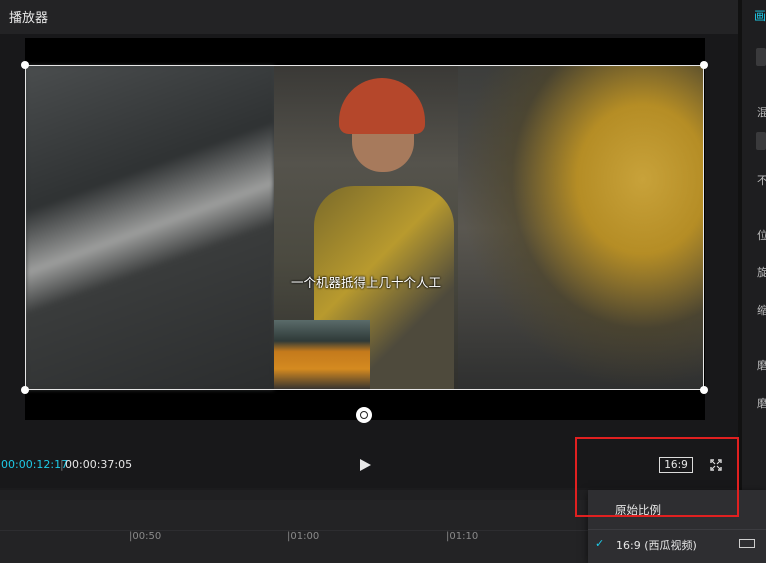 The width and height of the screenshot is (766, 563). I want to click on panel-label: 旋, so click(761, 272).